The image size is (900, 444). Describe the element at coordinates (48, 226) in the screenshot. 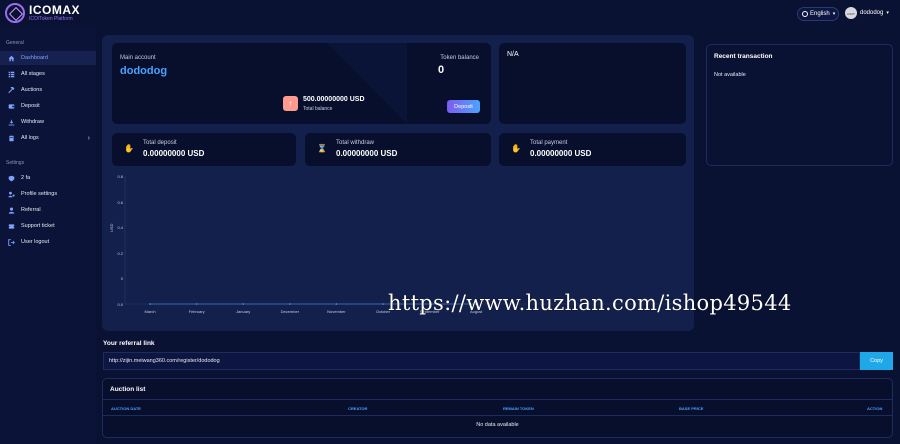

I see `sidebar-item-support-ticket: Support ticket` at that location.